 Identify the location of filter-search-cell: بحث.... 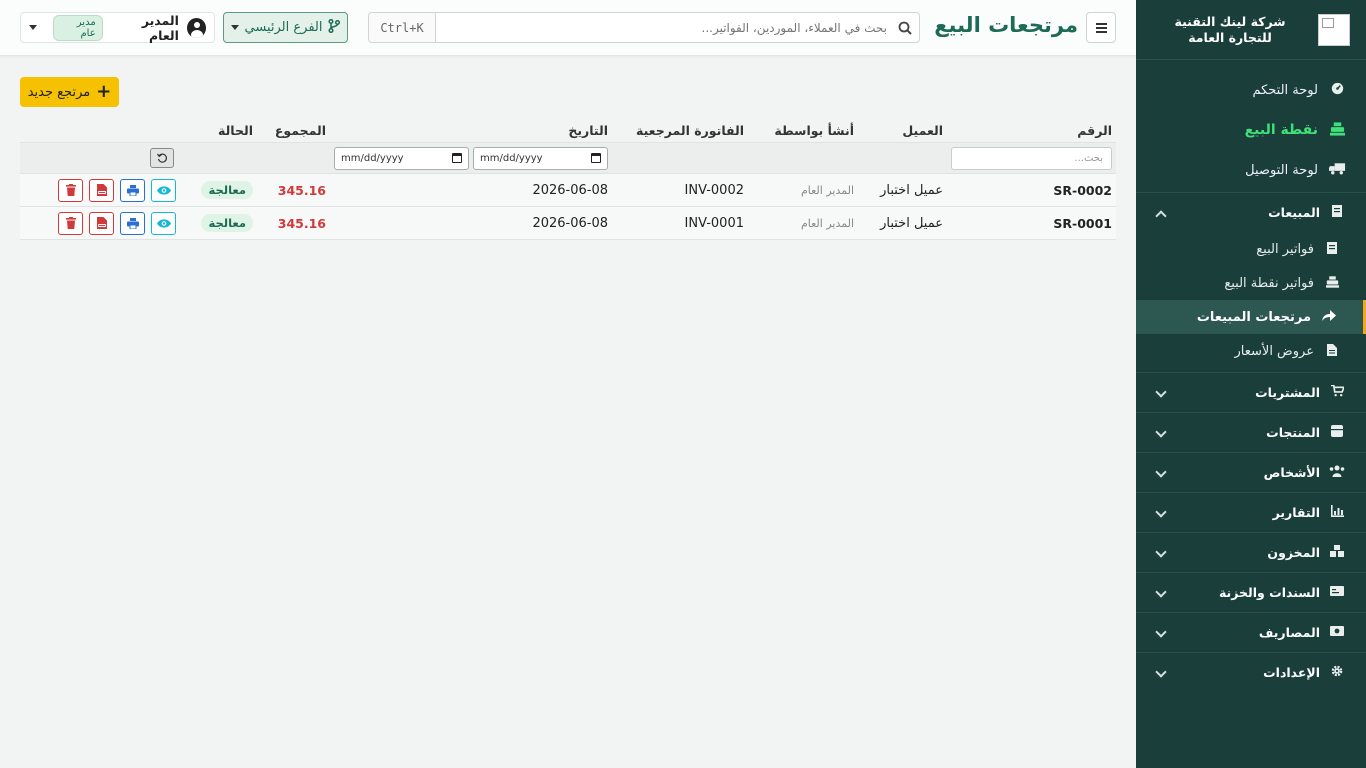
(1031, 158).